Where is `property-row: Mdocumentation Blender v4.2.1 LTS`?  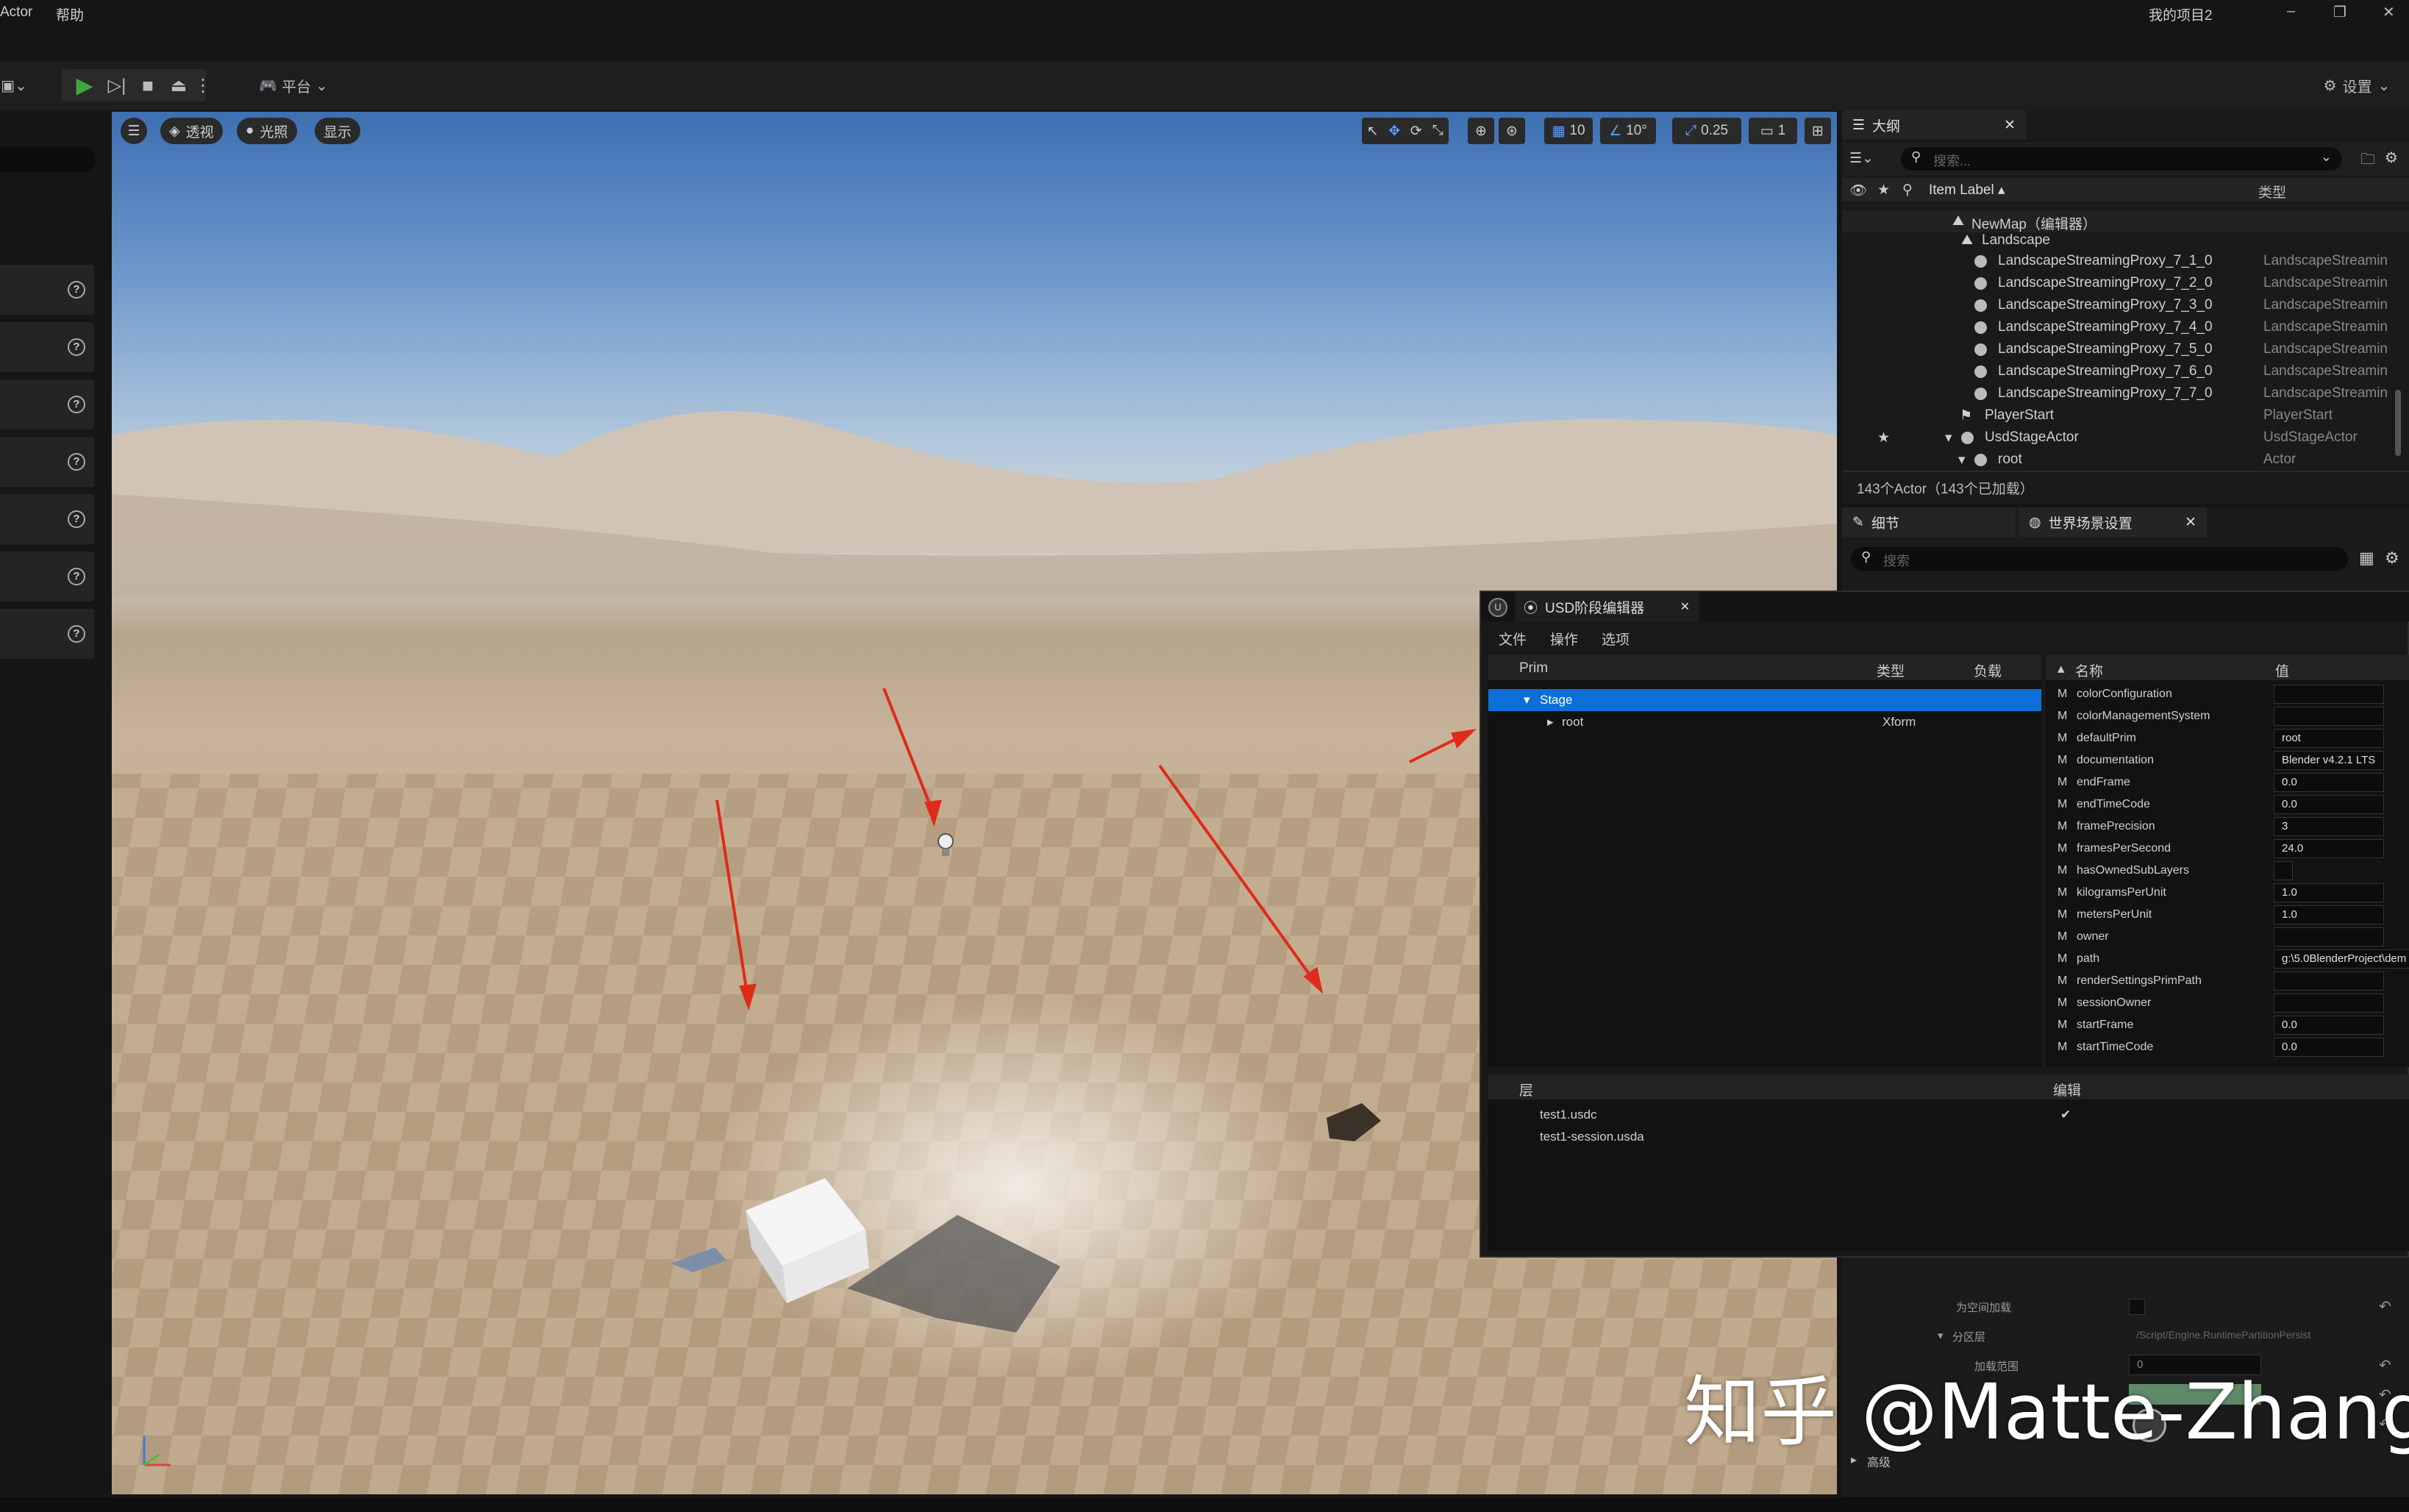 property-row: Mdocumentation Blender v4.2.1 LTS is located at coordinates (2228, 760).